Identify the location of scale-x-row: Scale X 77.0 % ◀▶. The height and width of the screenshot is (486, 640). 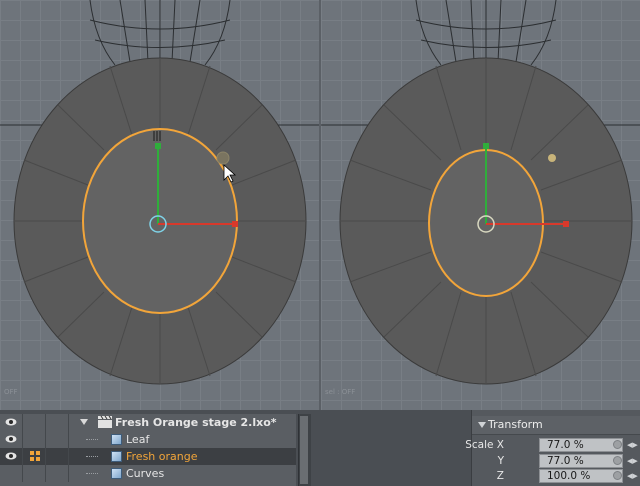
(552, 445).